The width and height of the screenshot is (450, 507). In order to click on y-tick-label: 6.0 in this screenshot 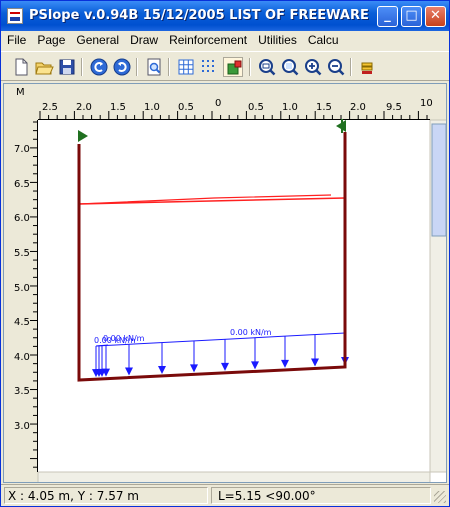, I will do `click(22, 218)`.